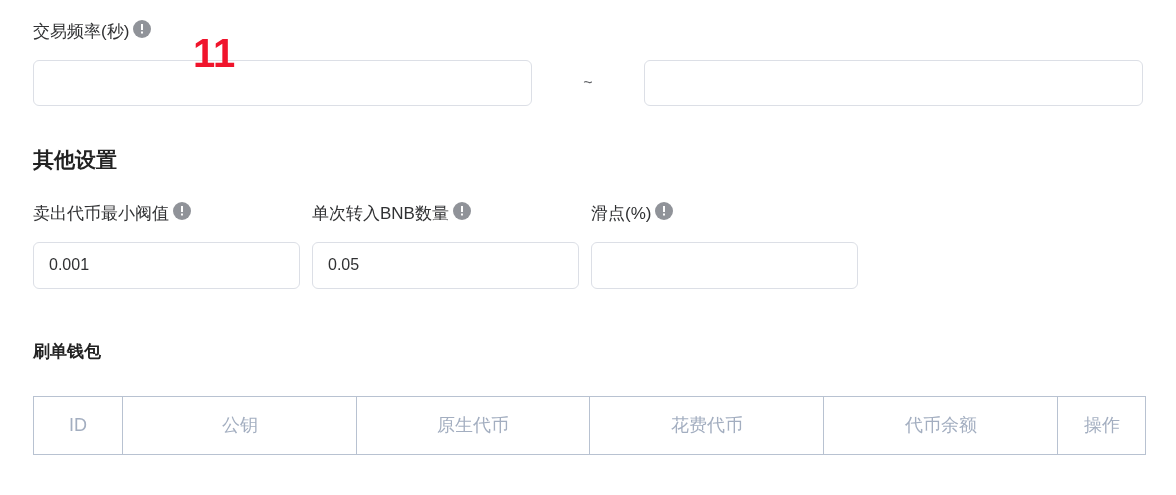 This screenshot has height=495, width=1176. Describe the element at coordinates (78, 425) in the screenshot. I see `column-header: ID` at that location.